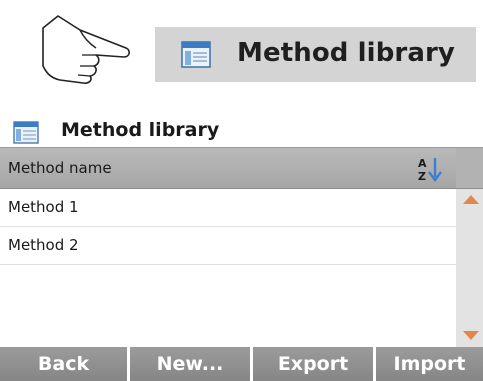 The height and width of the screenshot is (381, 483). Describe the element at coordinates (422, 163) in the screenshot. I see `svg-text: A` at that location.